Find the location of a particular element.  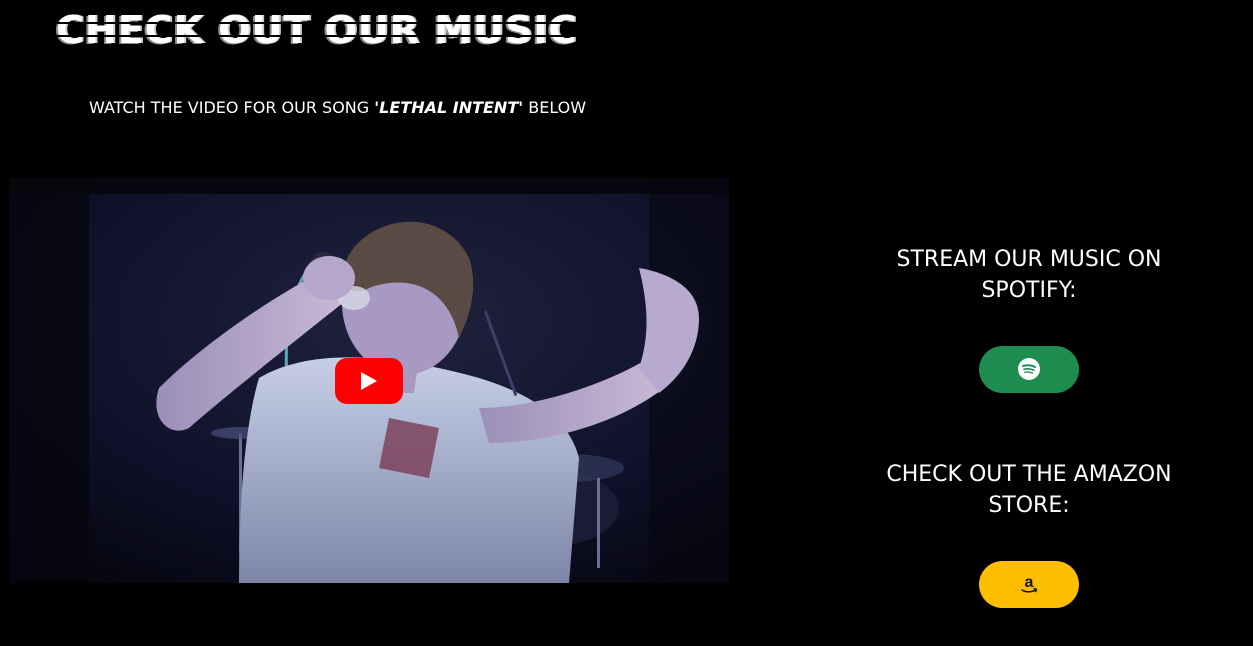

page-title: CHECK OUT OUR MUSIC is located at coordinates (317, 30).